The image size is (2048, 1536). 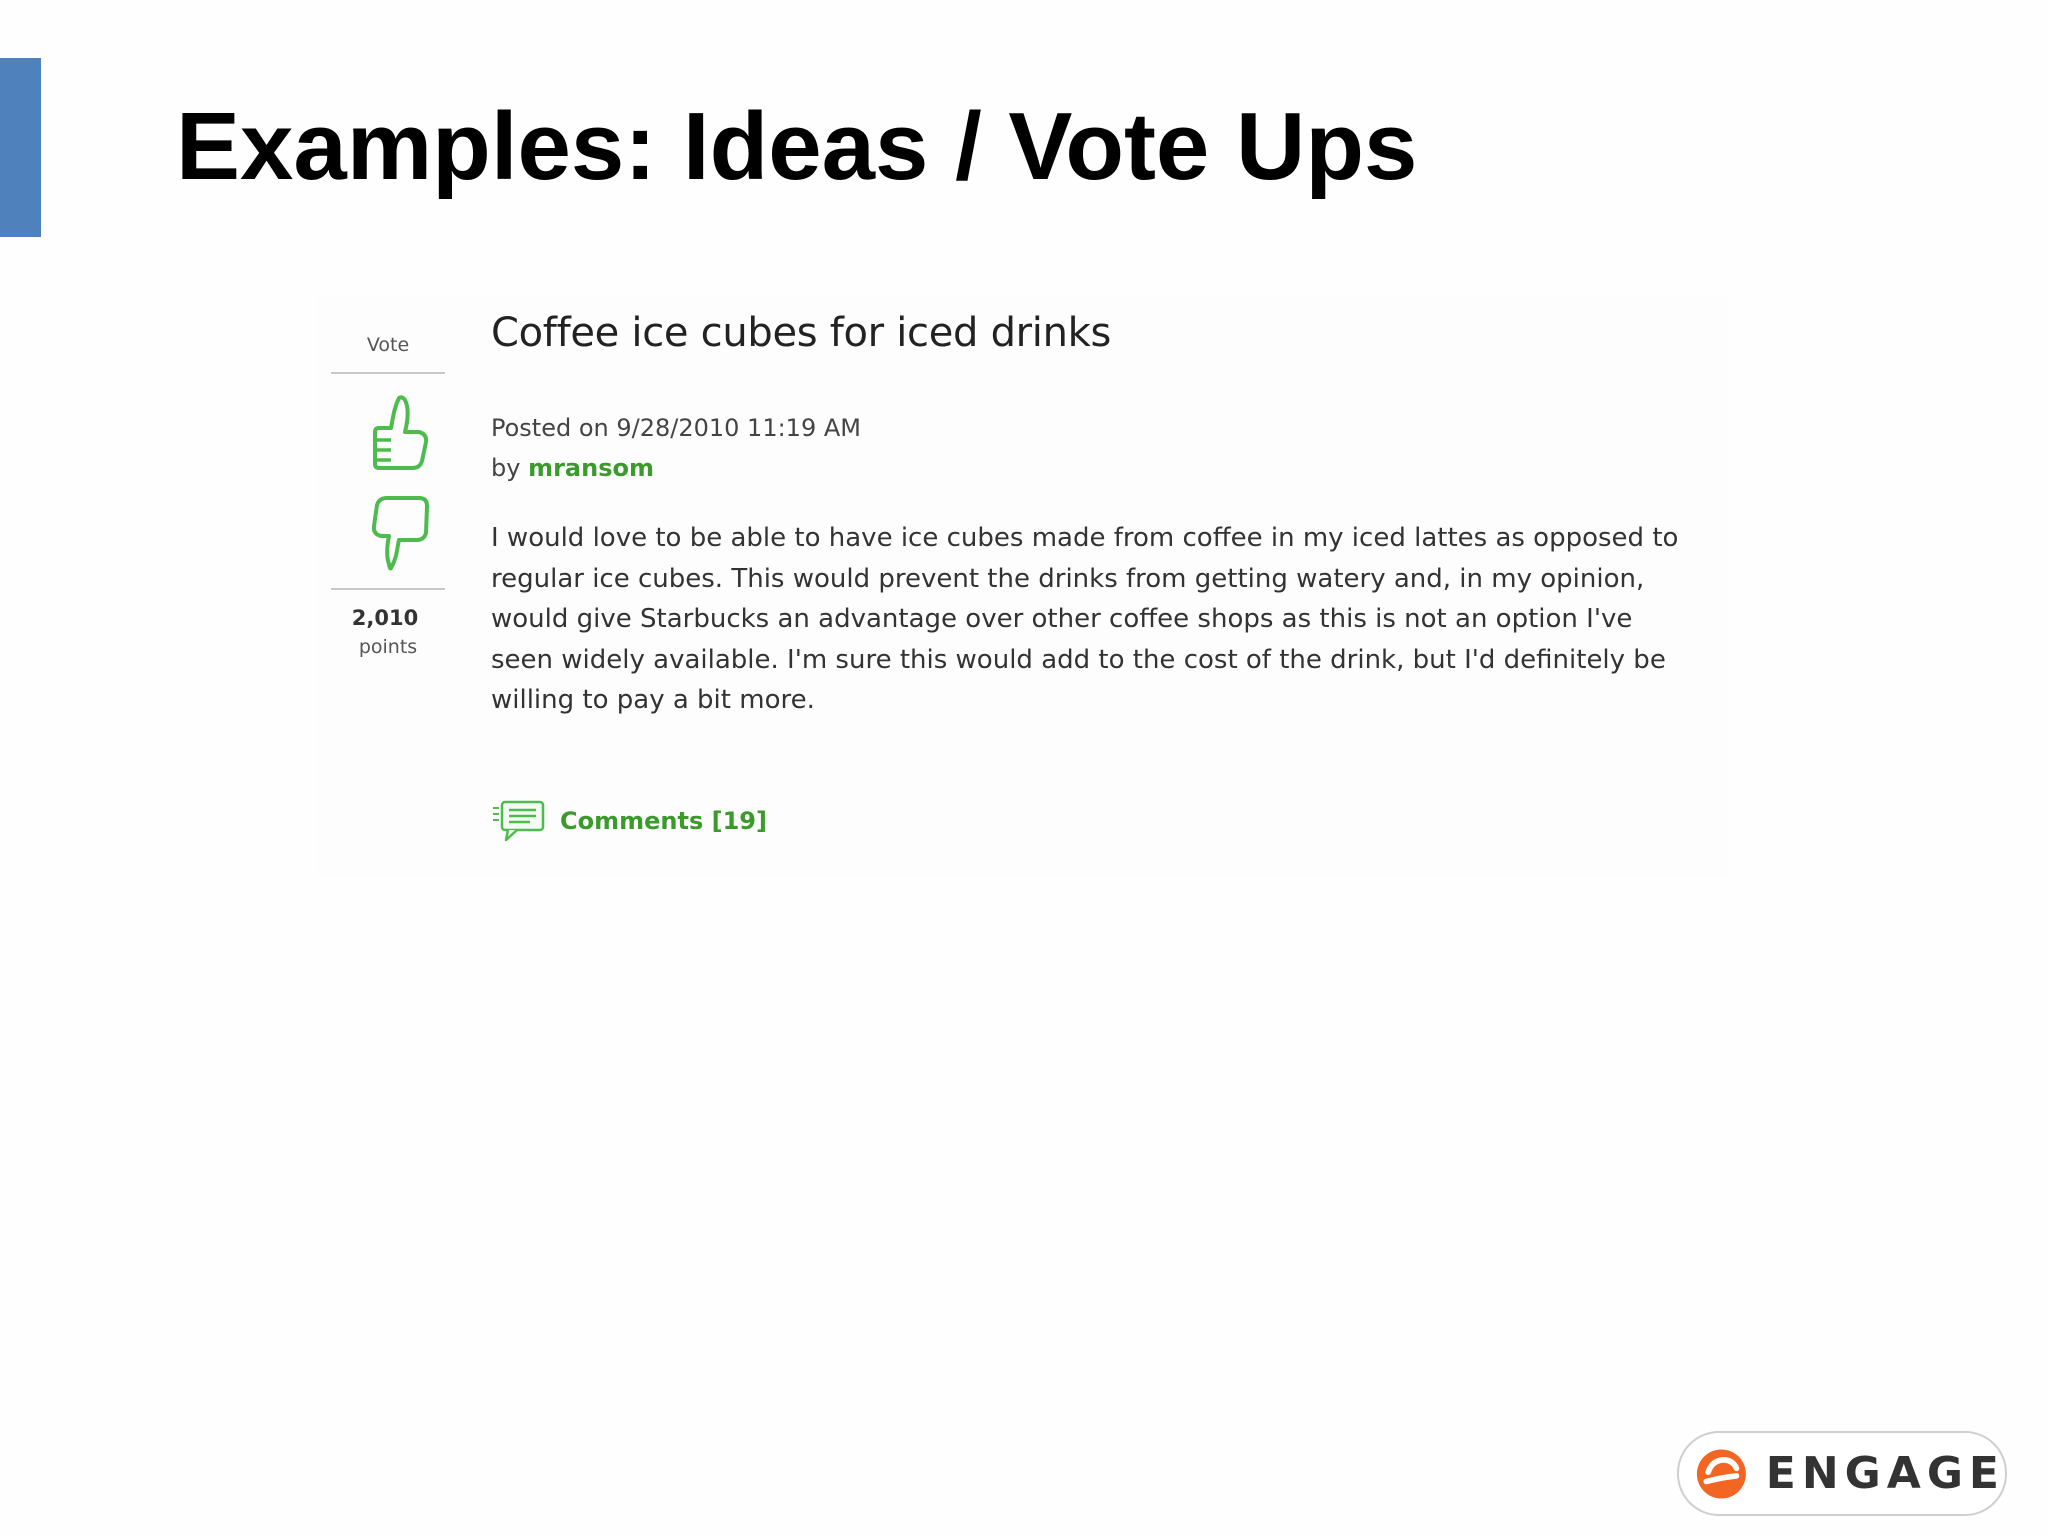 I want to click on byline-prefix: by, so click(x=506, y=468).